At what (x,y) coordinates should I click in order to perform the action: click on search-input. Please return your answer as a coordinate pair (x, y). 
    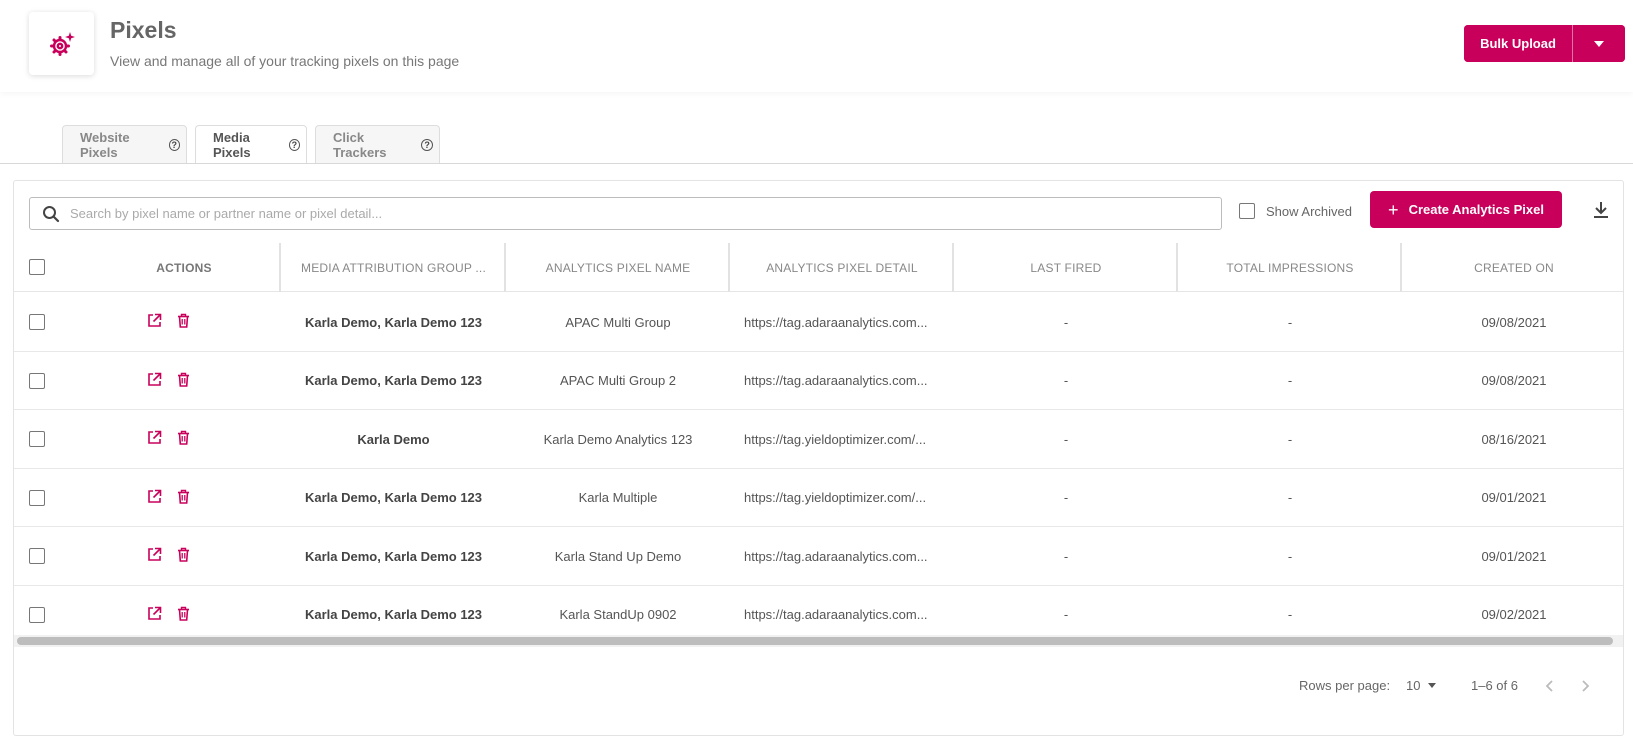
    Looking at the image, I should click on (620, 213).